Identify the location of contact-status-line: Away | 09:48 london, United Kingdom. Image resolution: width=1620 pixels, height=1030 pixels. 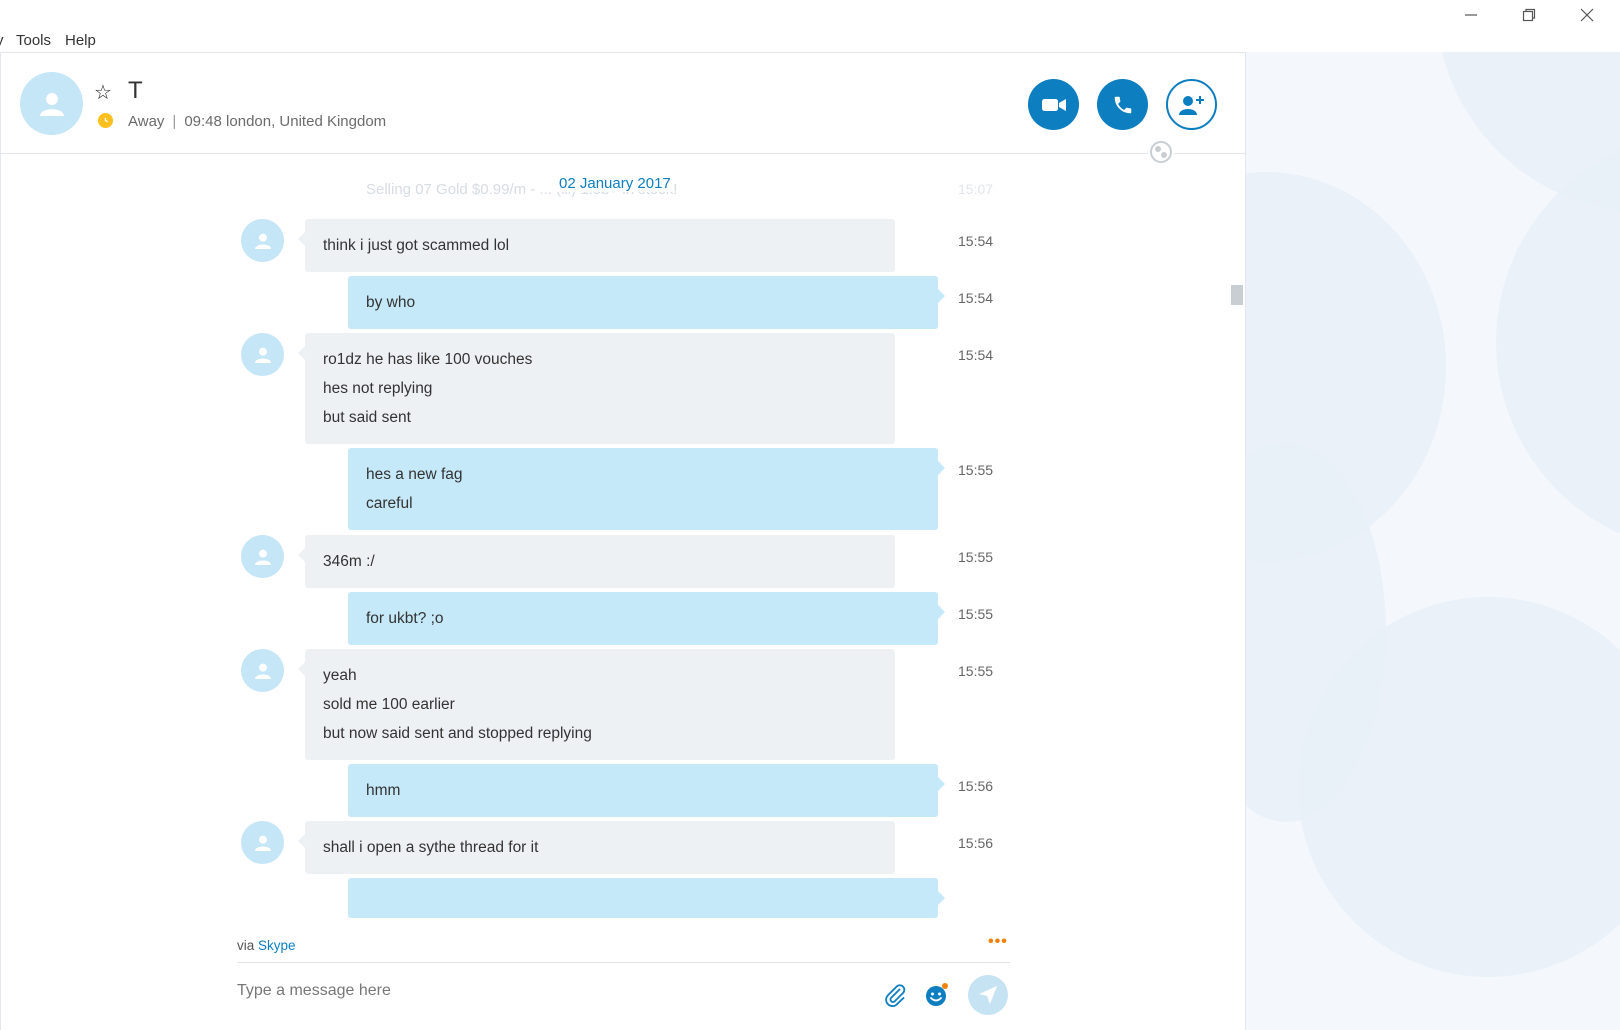
(257, 121).